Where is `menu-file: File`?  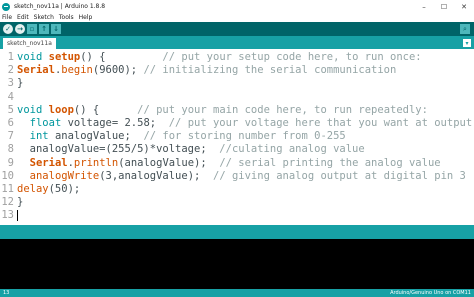 menu-file: File is located at coordinates (7, 17).